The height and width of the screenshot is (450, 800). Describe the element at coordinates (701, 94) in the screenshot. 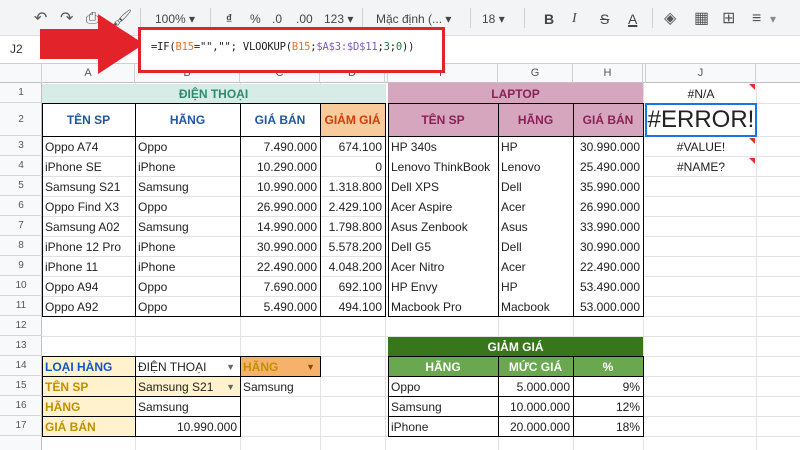

I see `error-na-cell: #N/A` at that location.